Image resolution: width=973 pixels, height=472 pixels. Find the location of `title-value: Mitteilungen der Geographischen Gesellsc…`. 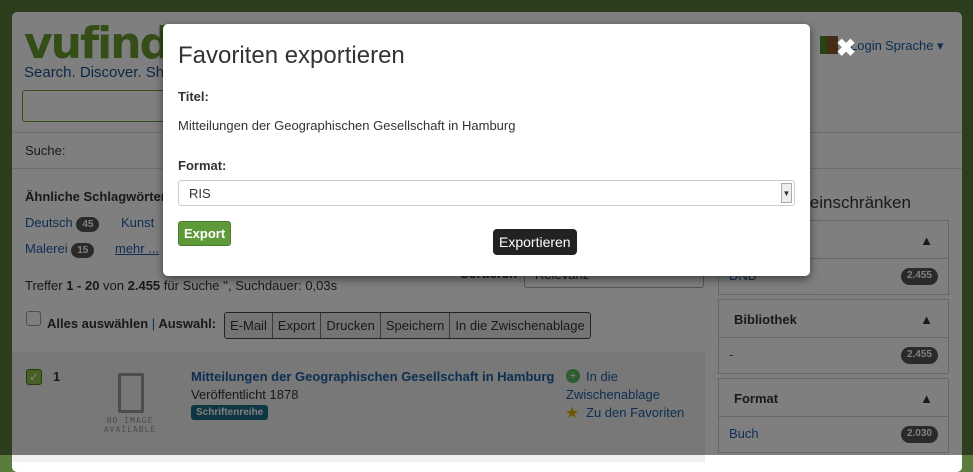

title-value: Mitteilungen der Geographischen Gesellsc… is located at coordinates (347, 125).